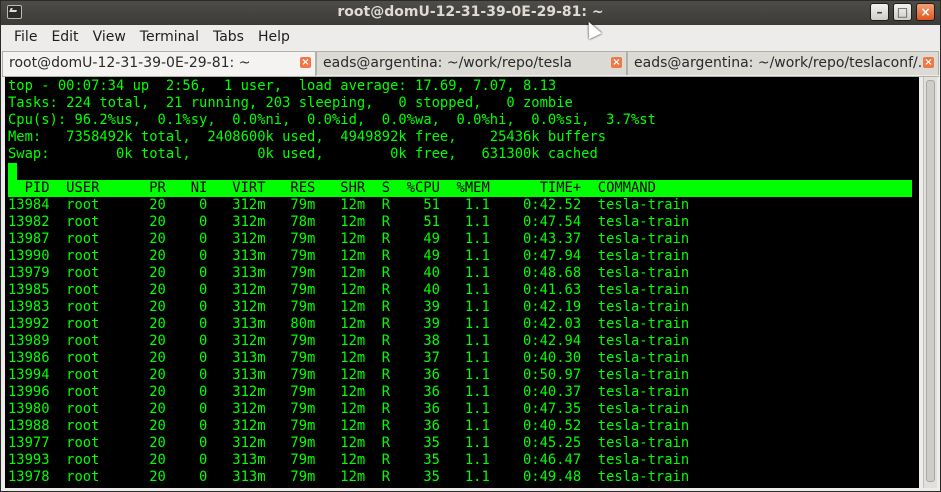 This screenshot has width=941, height=492. Describe the element at coordinates (228, 37) in the screenshot. I see `menu-tabs: Tabs` at that location.